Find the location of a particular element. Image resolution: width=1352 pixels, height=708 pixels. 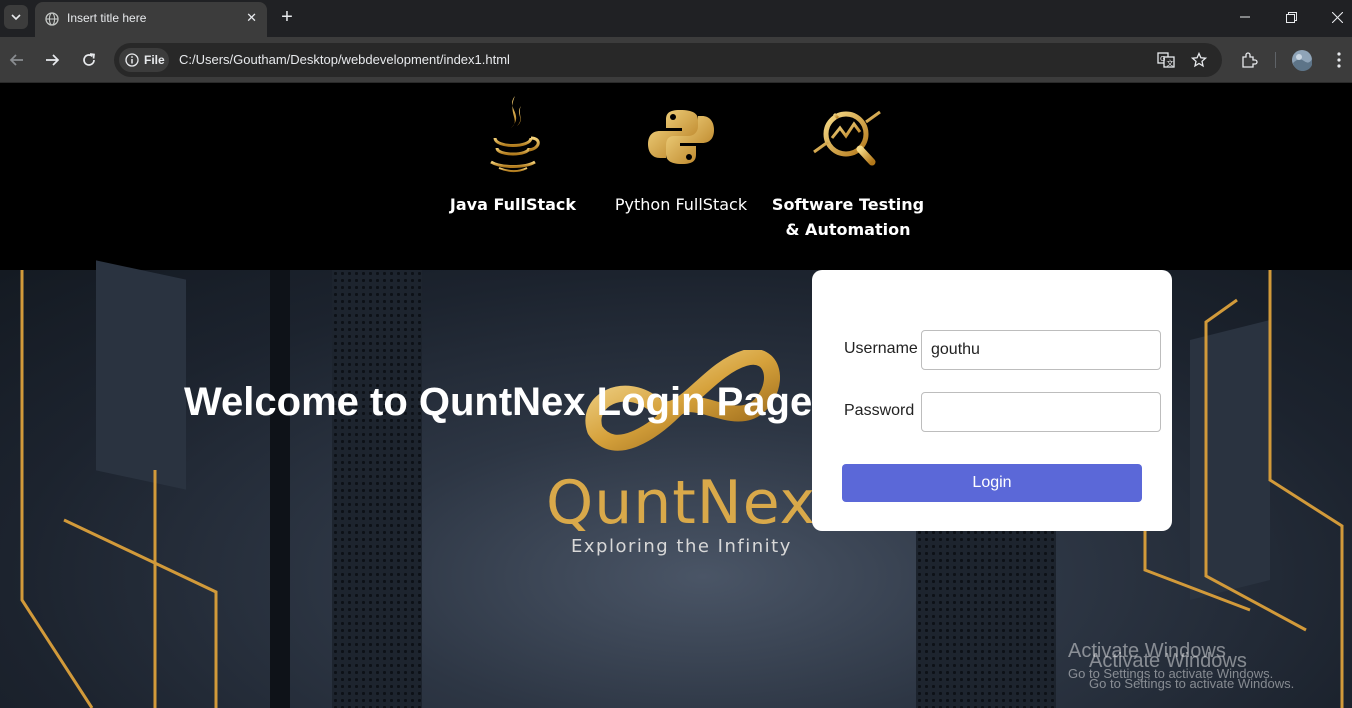

course-testing: Software Testing & Automation is located at coordinates (848, 167).